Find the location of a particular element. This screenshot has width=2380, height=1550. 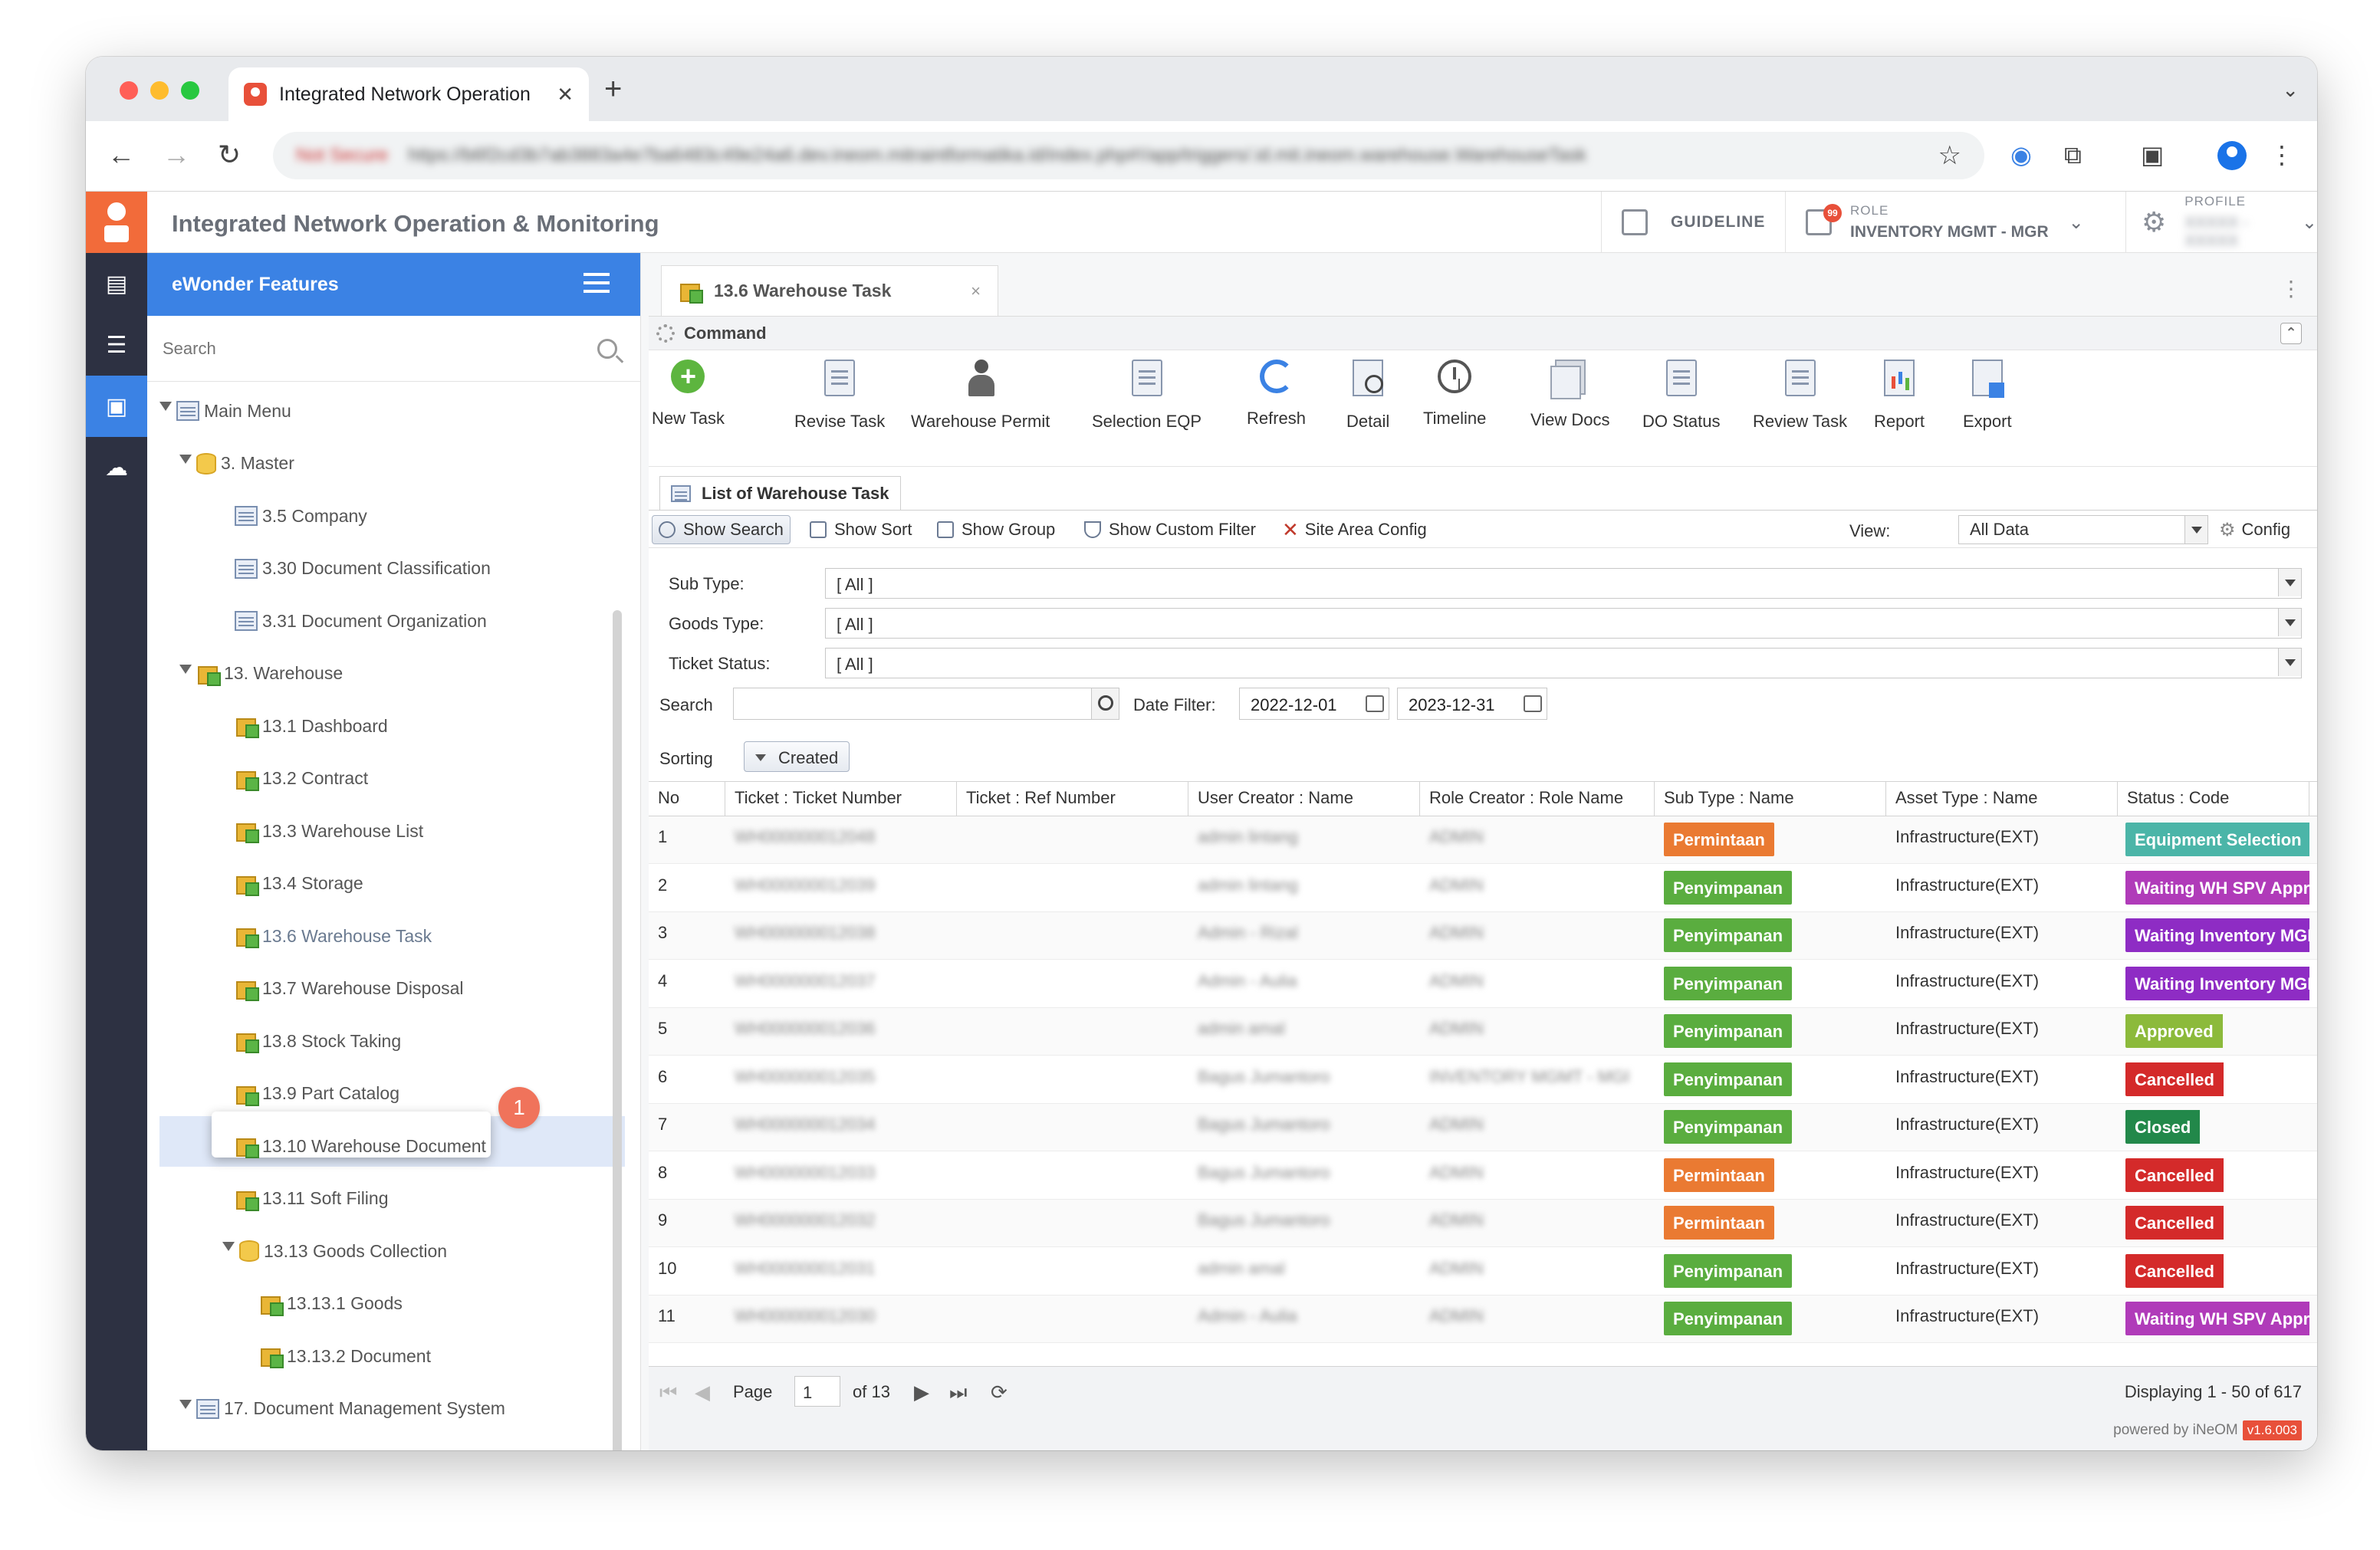

column-header: User Creator : Name is located at coordinates (1304, 799).